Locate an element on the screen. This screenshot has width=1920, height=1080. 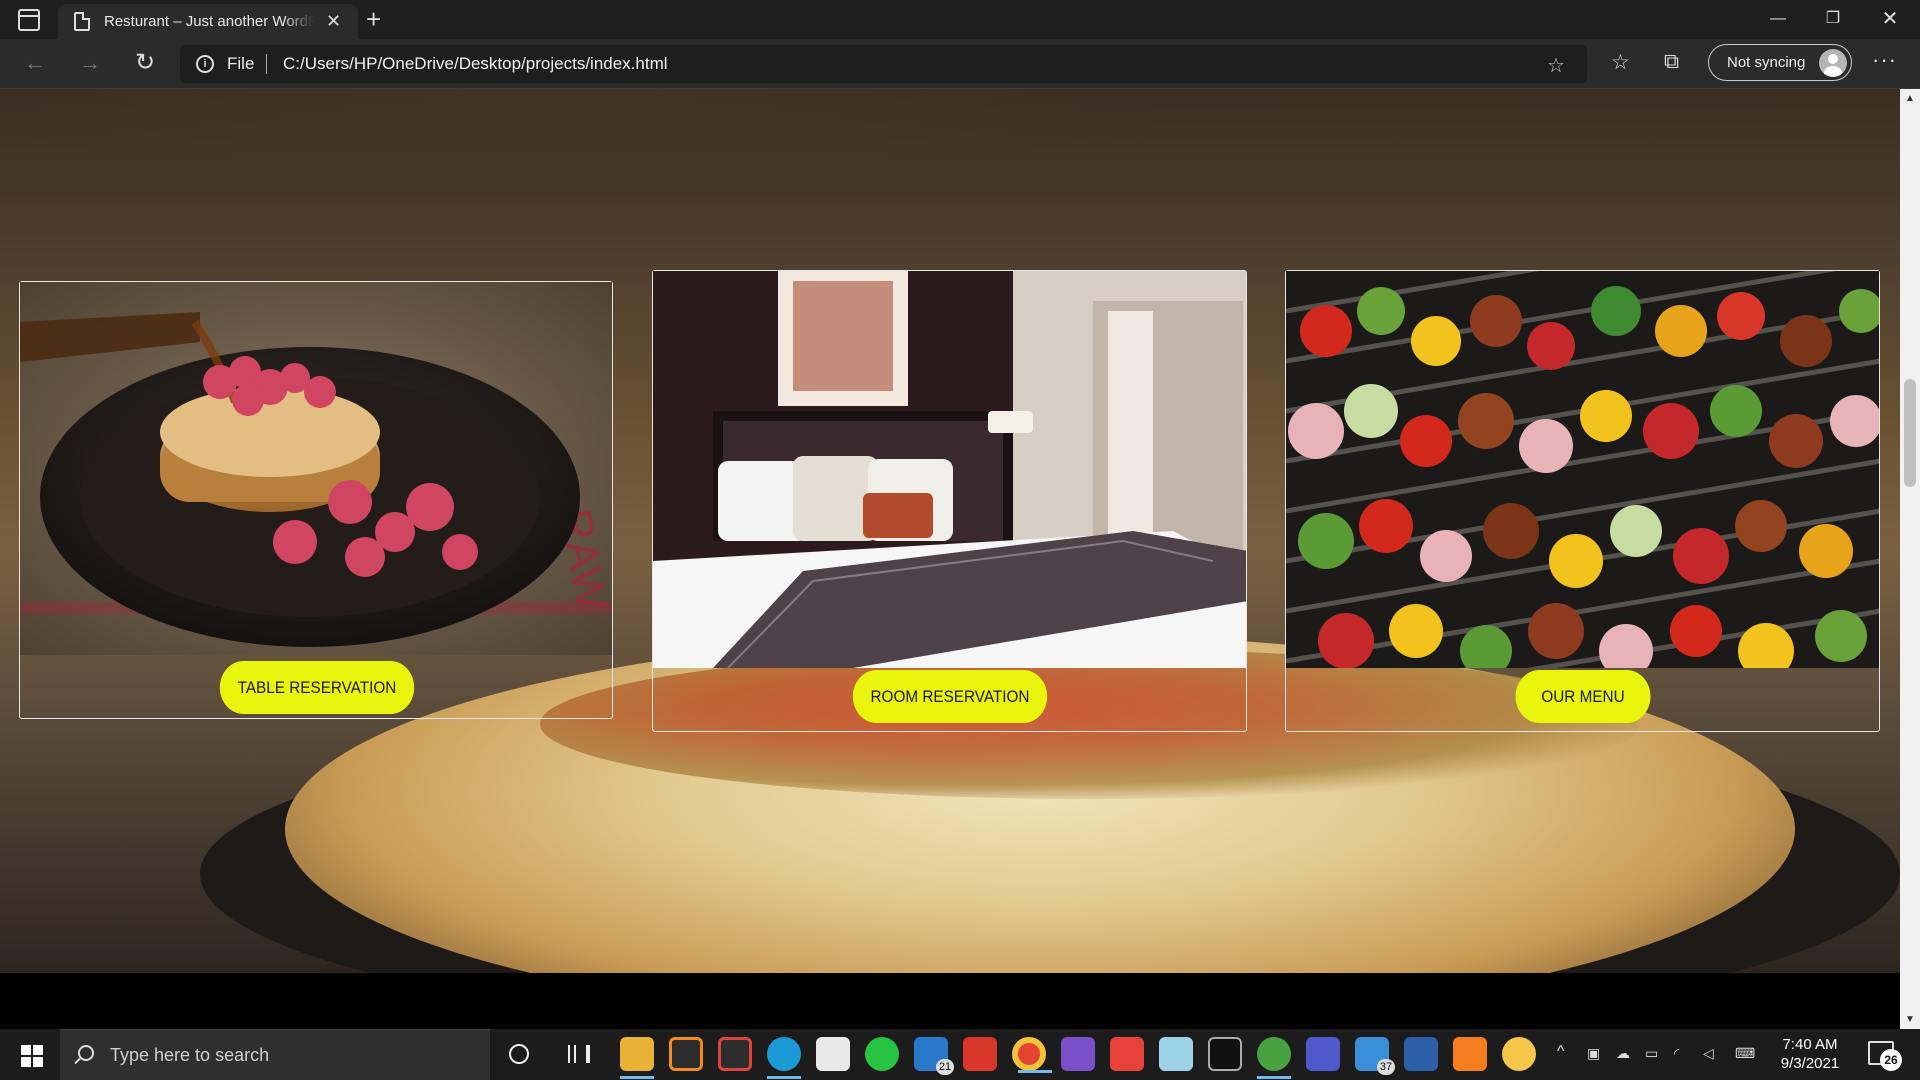
scroll-up-arrow-icon: ▲ is located at coordinates (1910, 98).